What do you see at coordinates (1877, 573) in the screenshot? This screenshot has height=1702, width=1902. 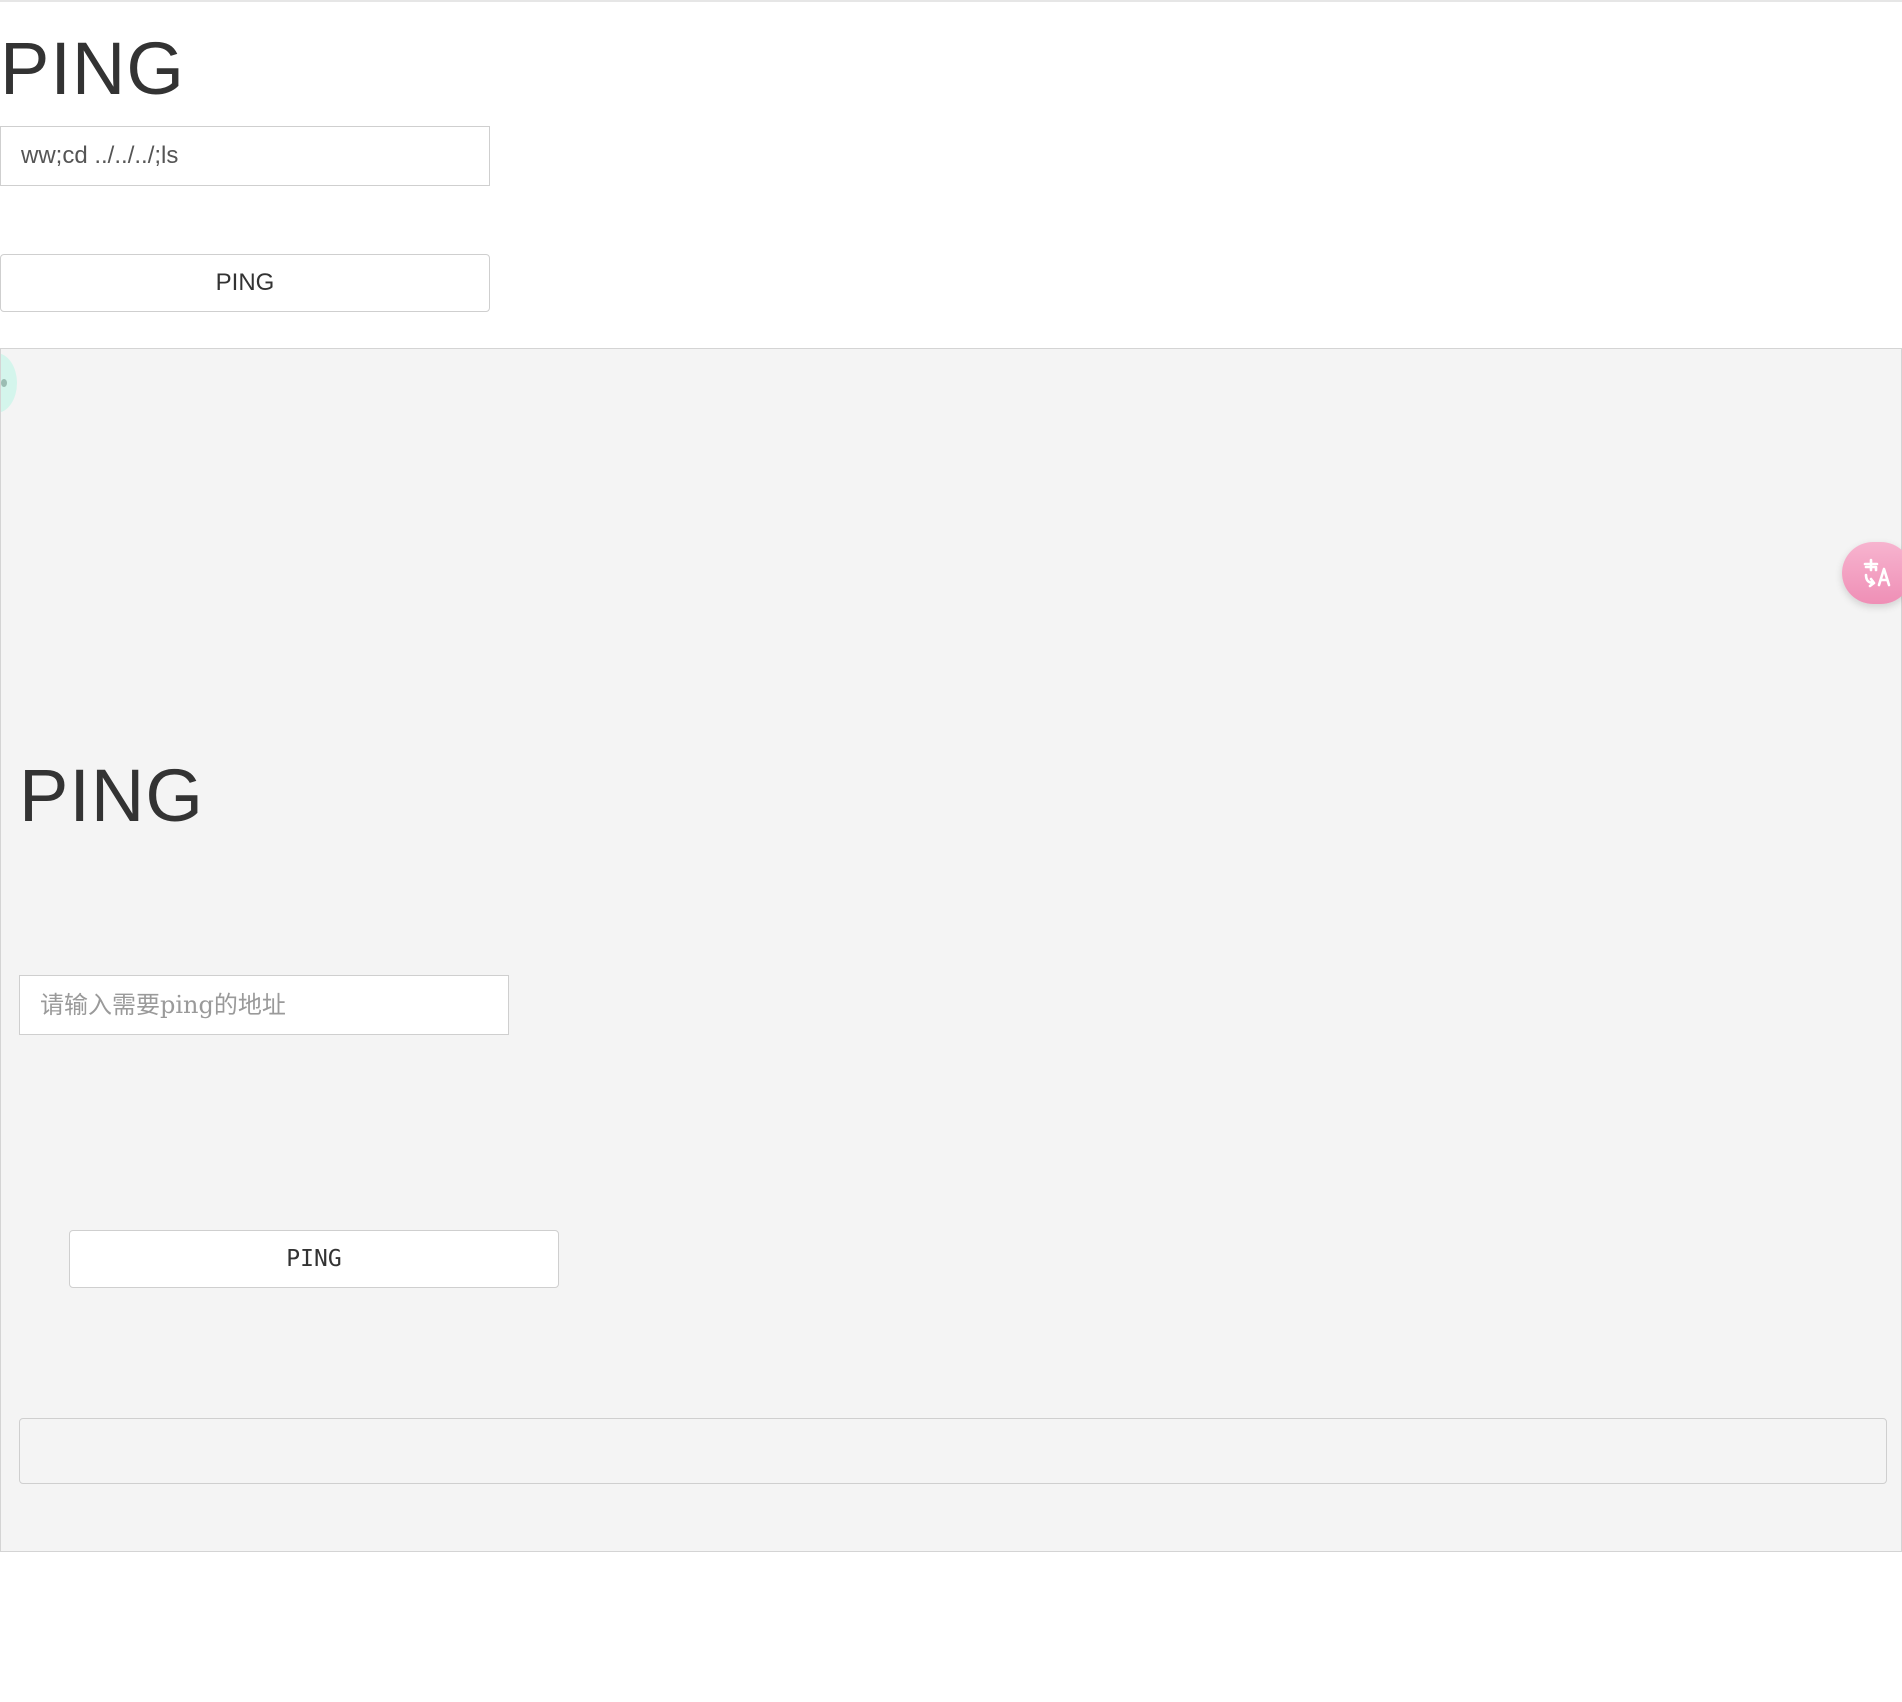 I see `translate-icon` at bounding box center [1877, 573].